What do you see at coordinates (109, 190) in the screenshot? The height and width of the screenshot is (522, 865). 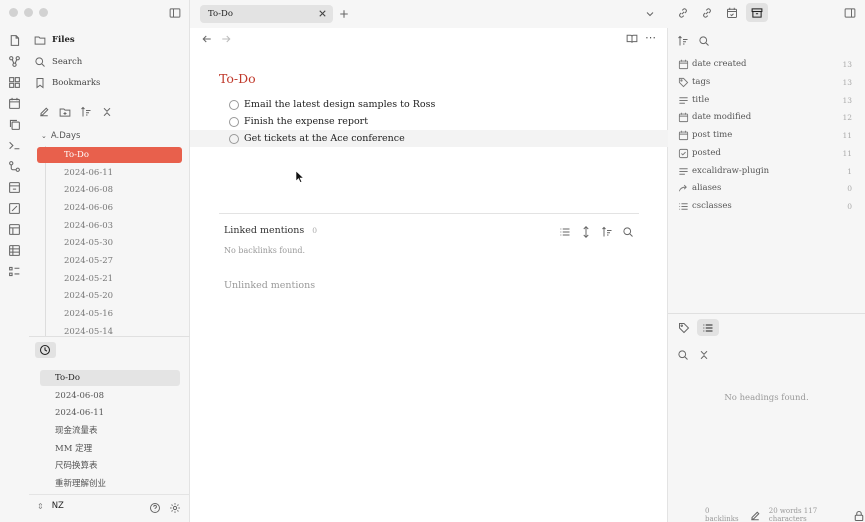 I see `file-item: 2024-06-08` at bounding box center [109, 190].